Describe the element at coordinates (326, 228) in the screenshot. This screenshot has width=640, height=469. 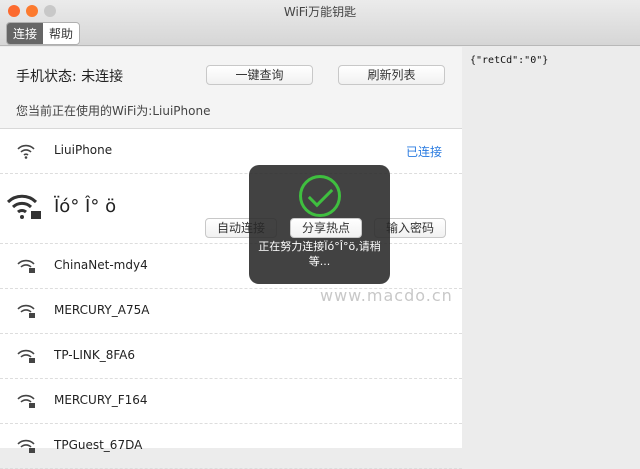
I see `share-hotspot-button: 分享热点` at that location.